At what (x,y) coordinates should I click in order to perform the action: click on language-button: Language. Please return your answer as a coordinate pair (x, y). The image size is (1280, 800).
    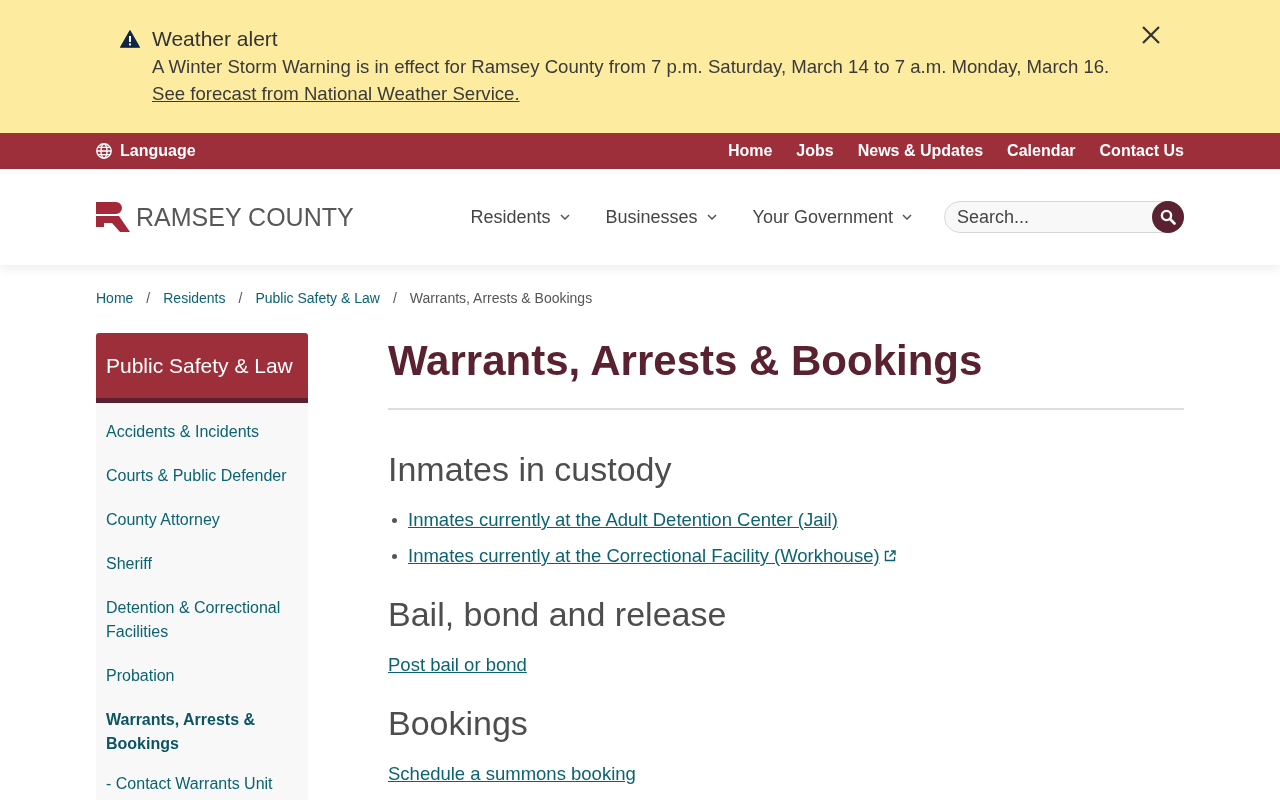
    Looking at the image, I should click on (146, 151).